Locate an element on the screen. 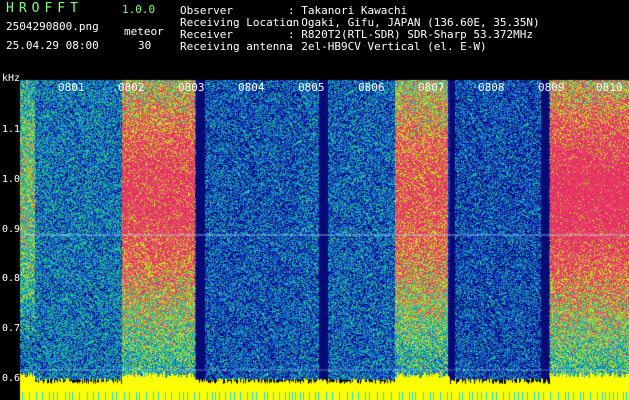 This screenshot has height=400, width=629. time-label: 0810 is located at coordinates (609, 87).